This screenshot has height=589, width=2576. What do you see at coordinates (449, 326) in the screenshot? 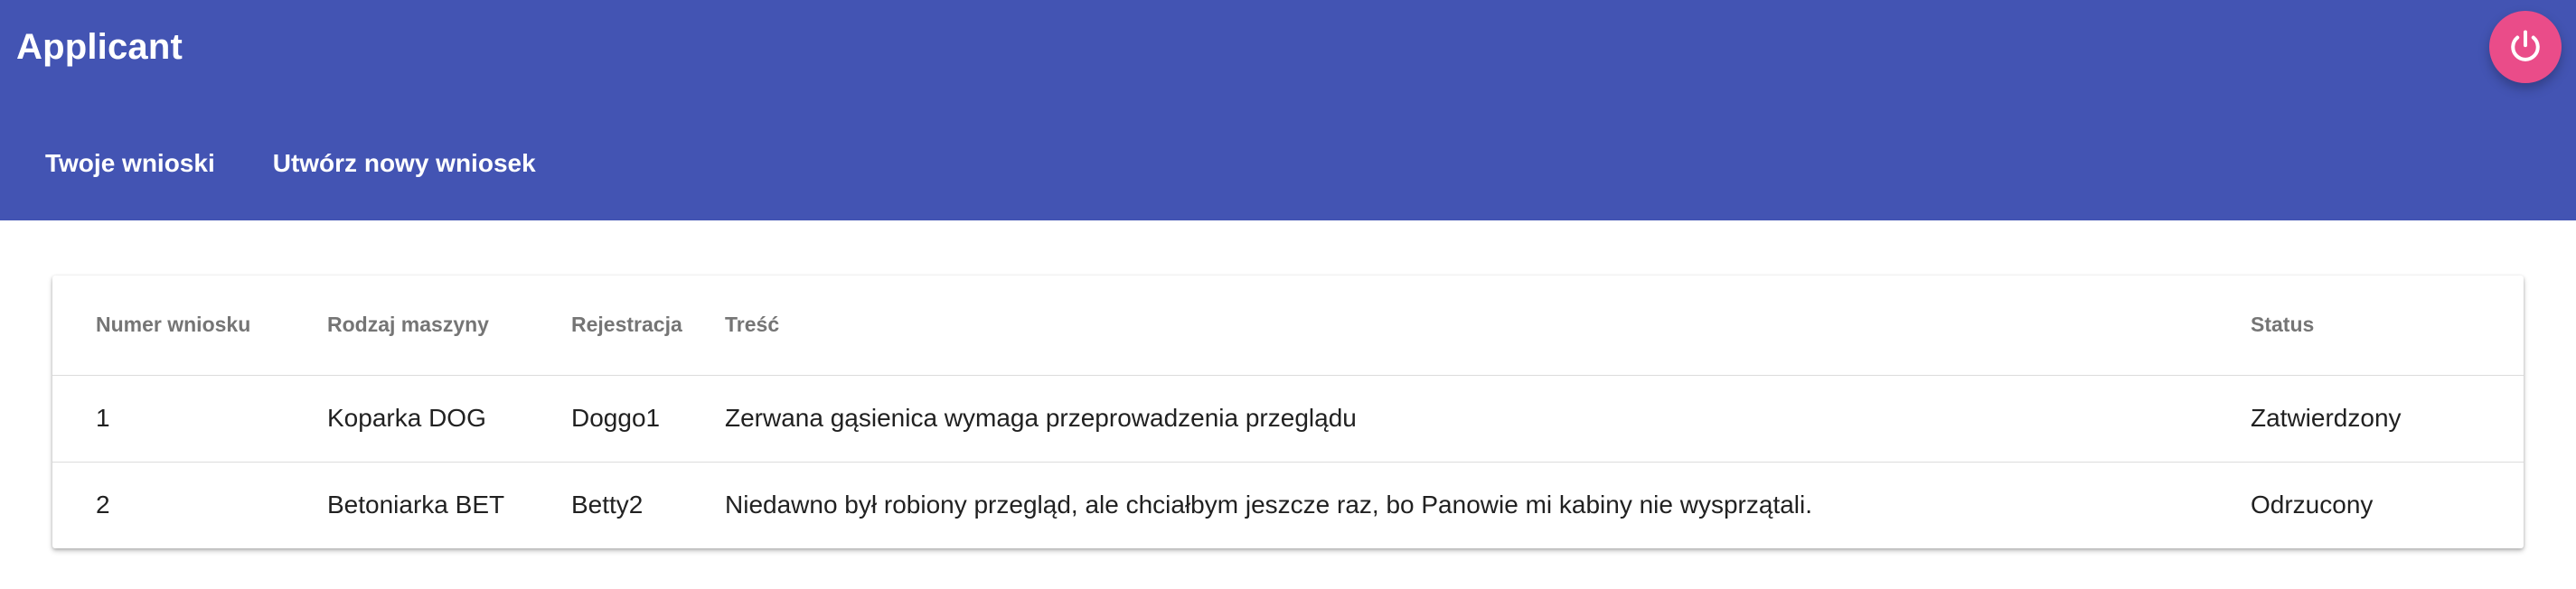
I see `column-header-machine-type: Rodzaj maszyny` at bounding box center [449, 326].